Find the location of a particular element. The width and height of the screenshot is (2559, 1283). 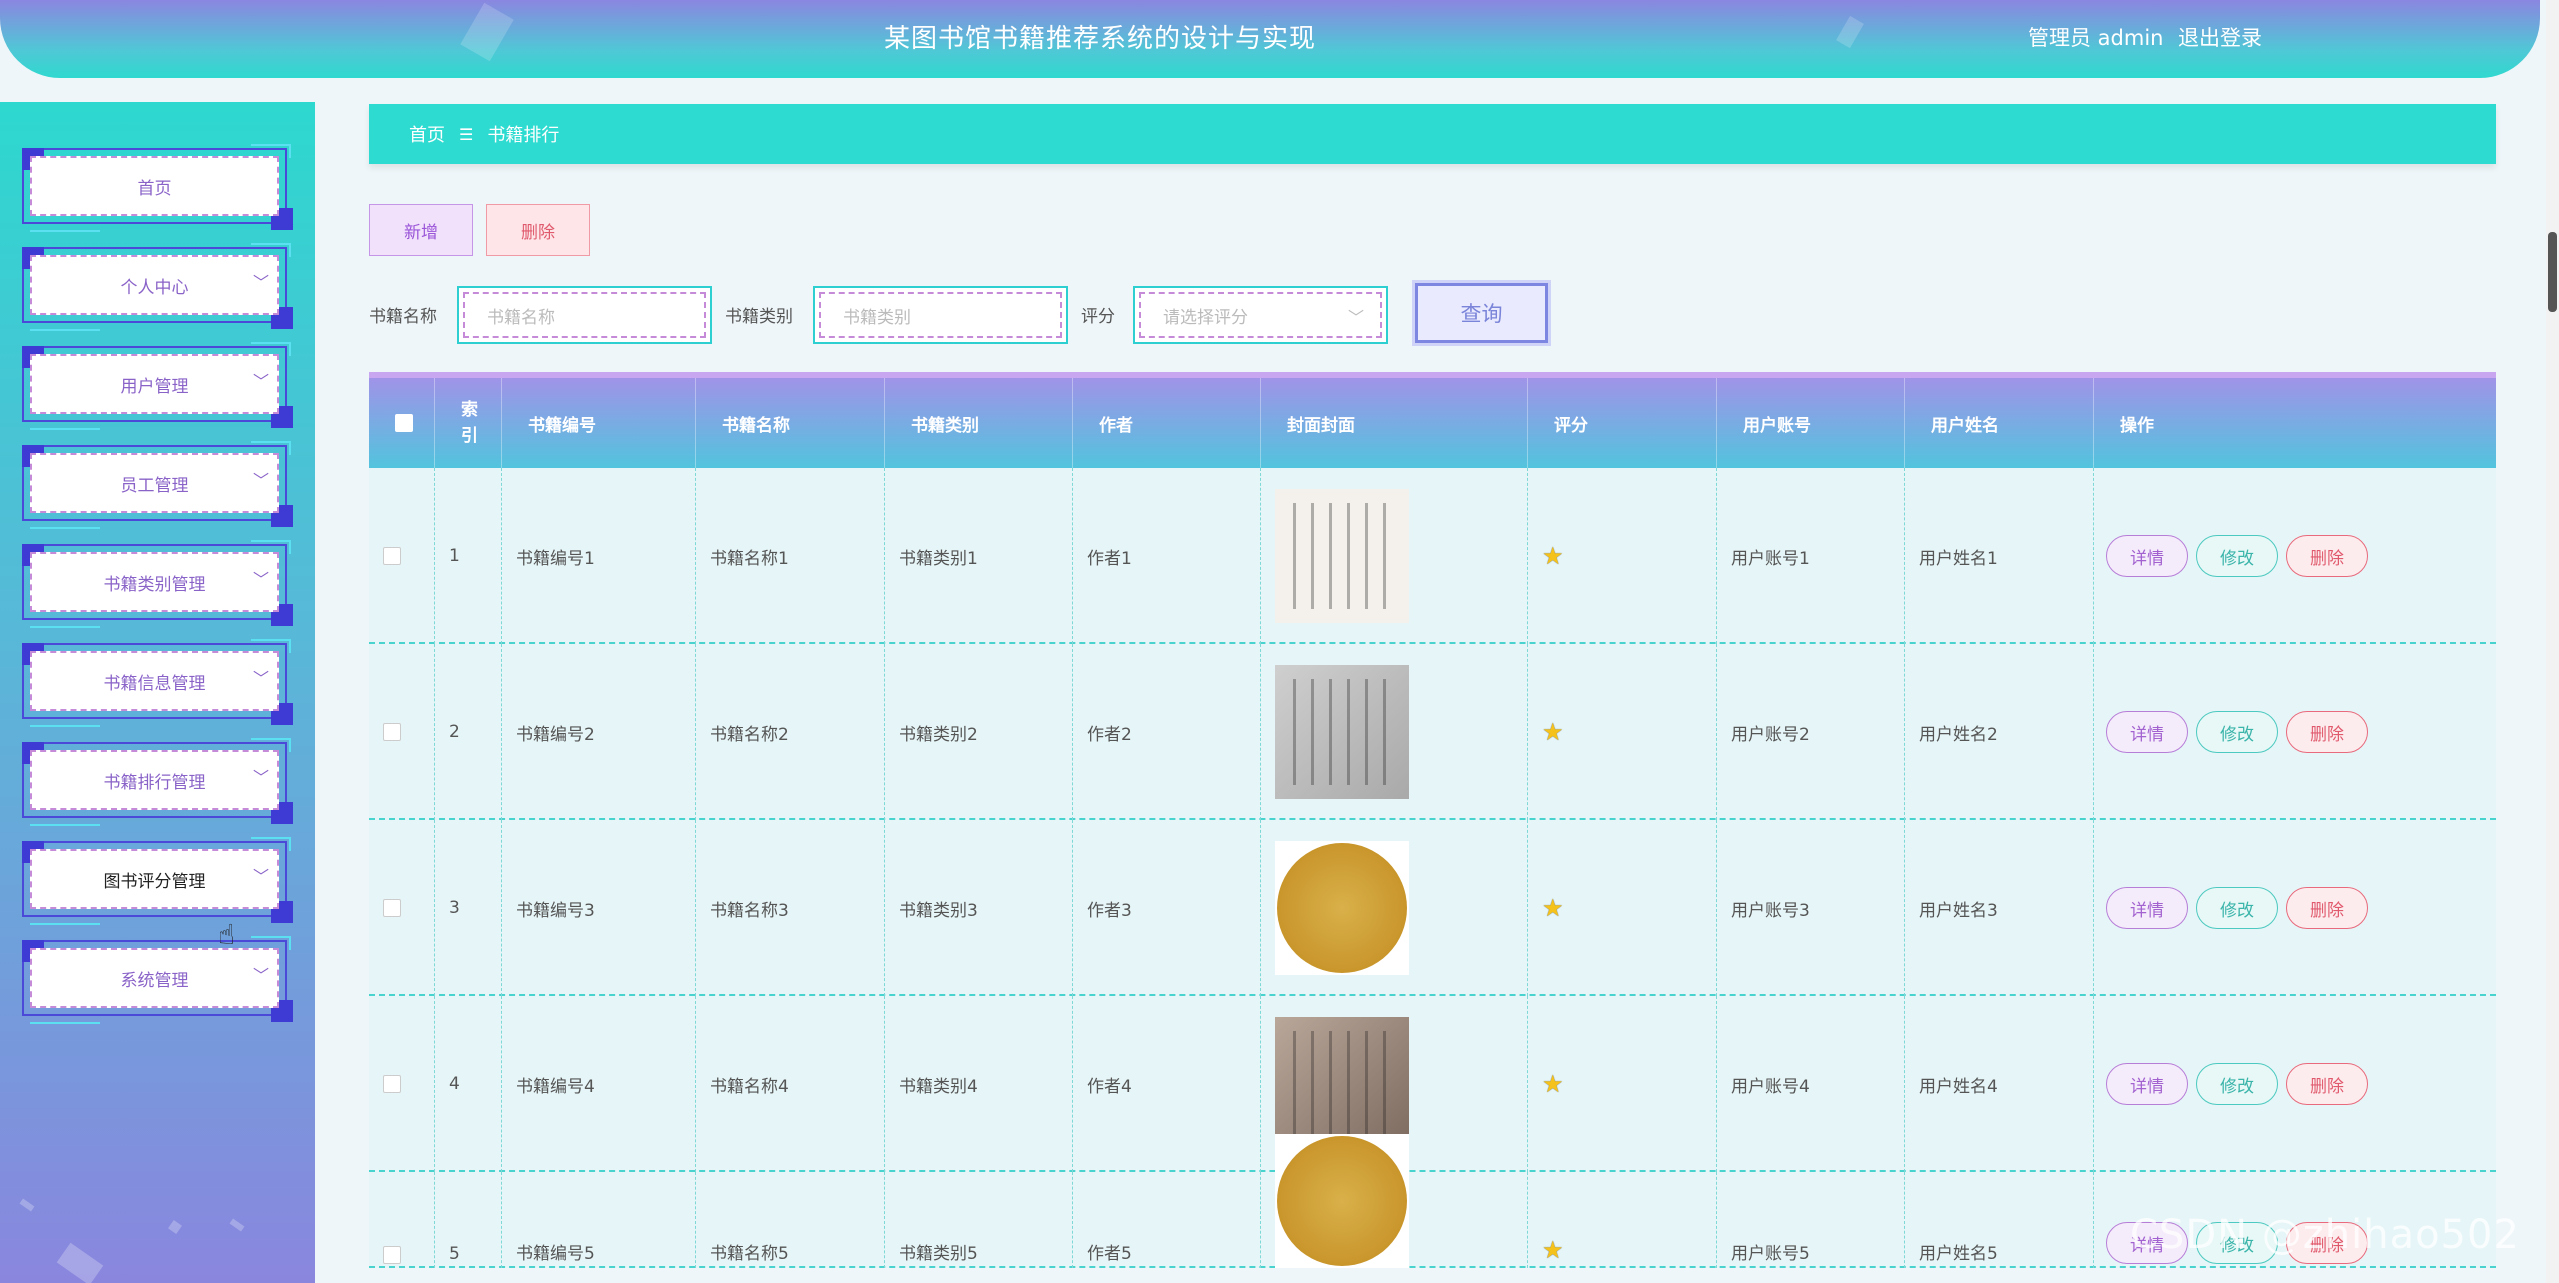

book-name: 书籍名称1 is located at coordinates (749, 558).